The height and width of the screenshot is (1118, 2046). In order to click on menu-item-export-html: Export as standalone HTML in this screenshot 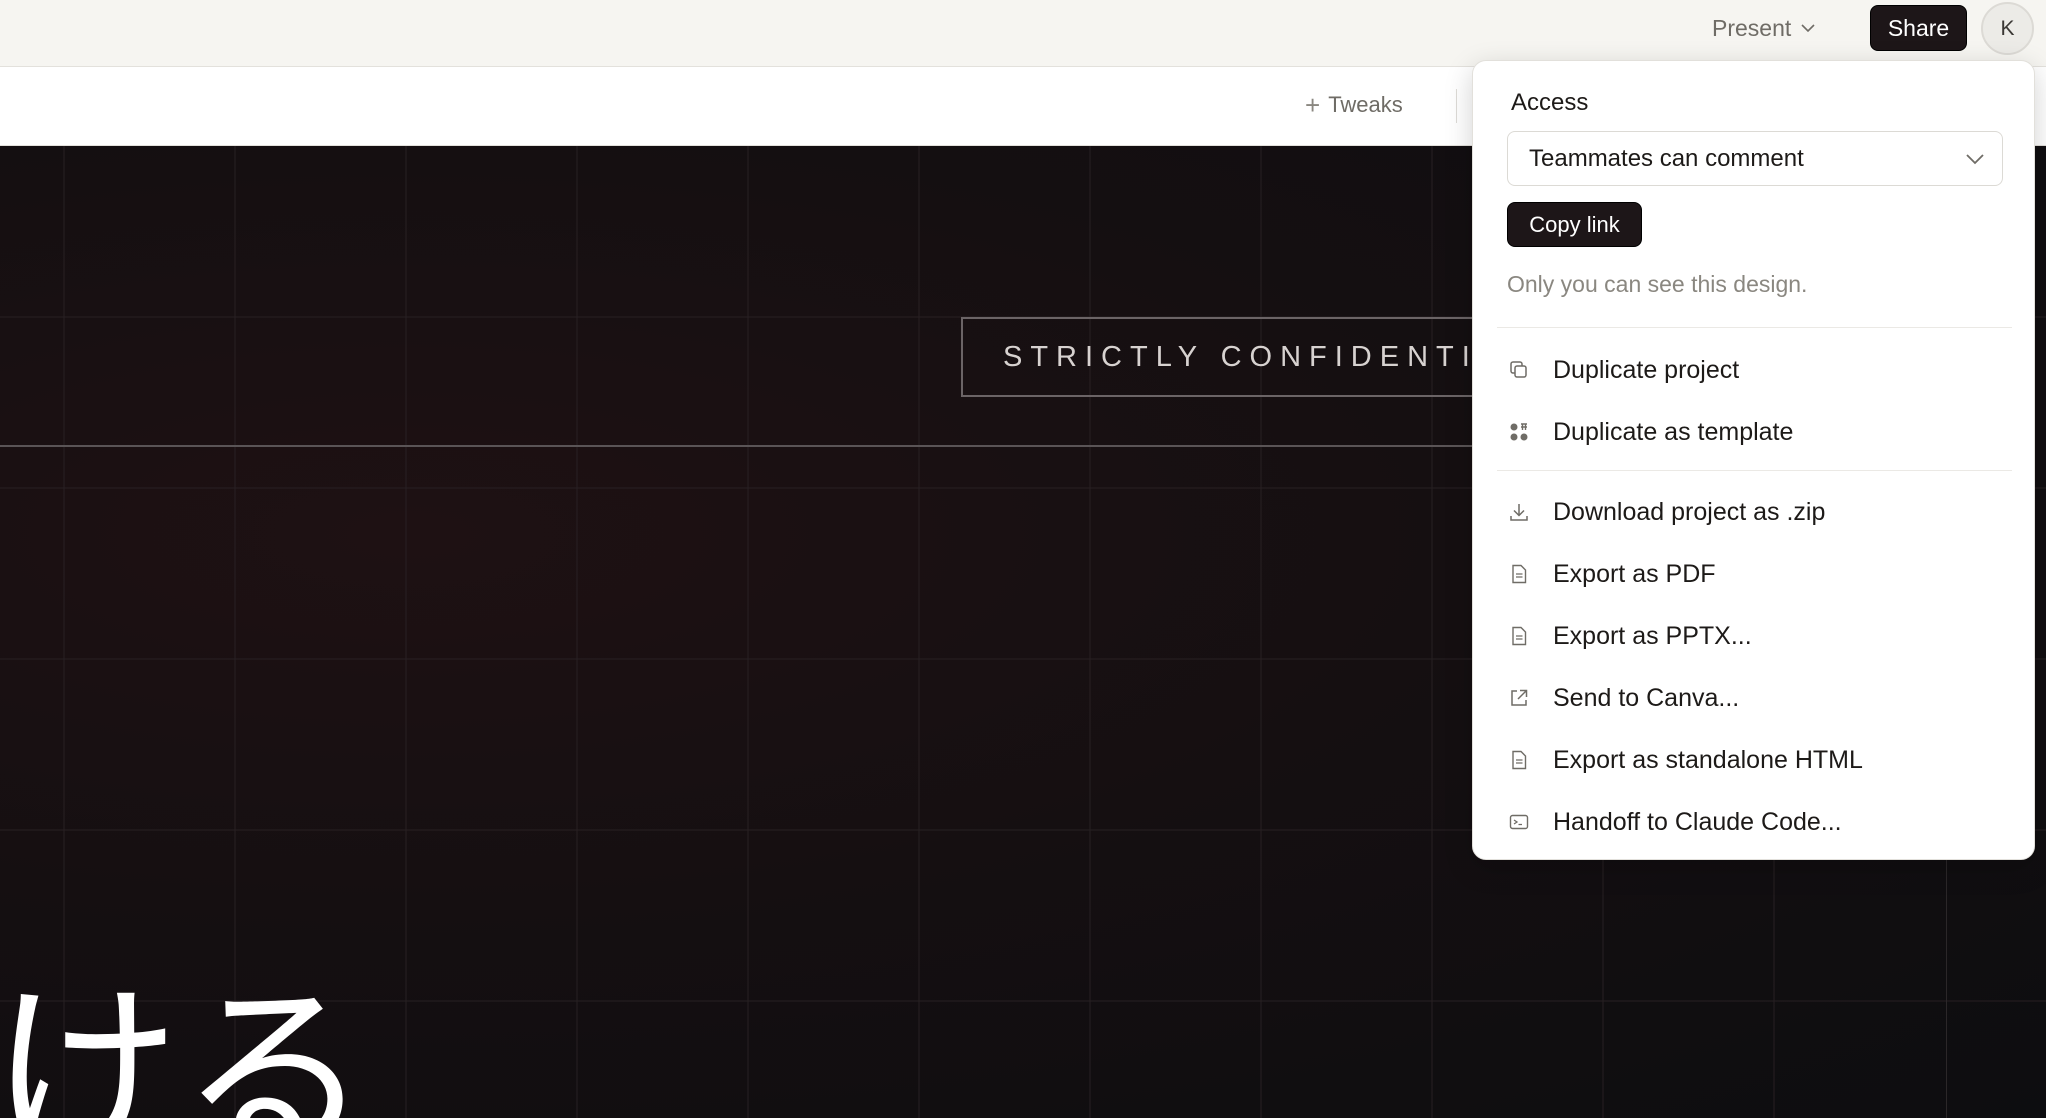, I will do `click(1754, 760)`.